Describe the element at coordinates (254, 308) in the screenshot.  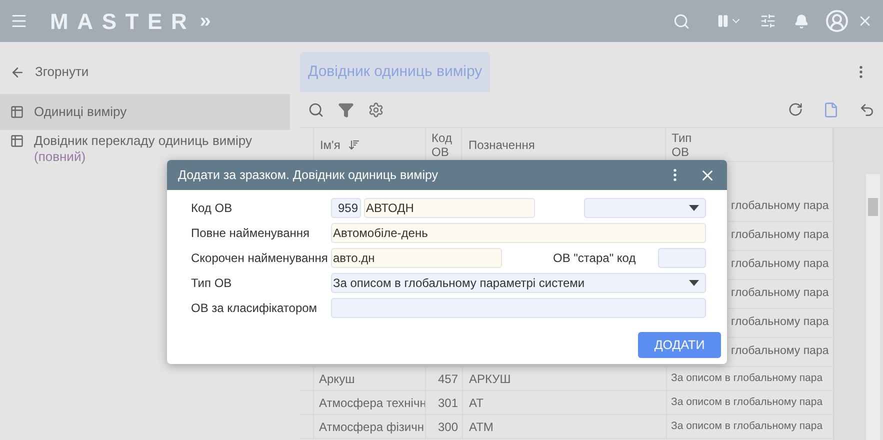
I see `field-label: ОВ за класифікатором` at that location.